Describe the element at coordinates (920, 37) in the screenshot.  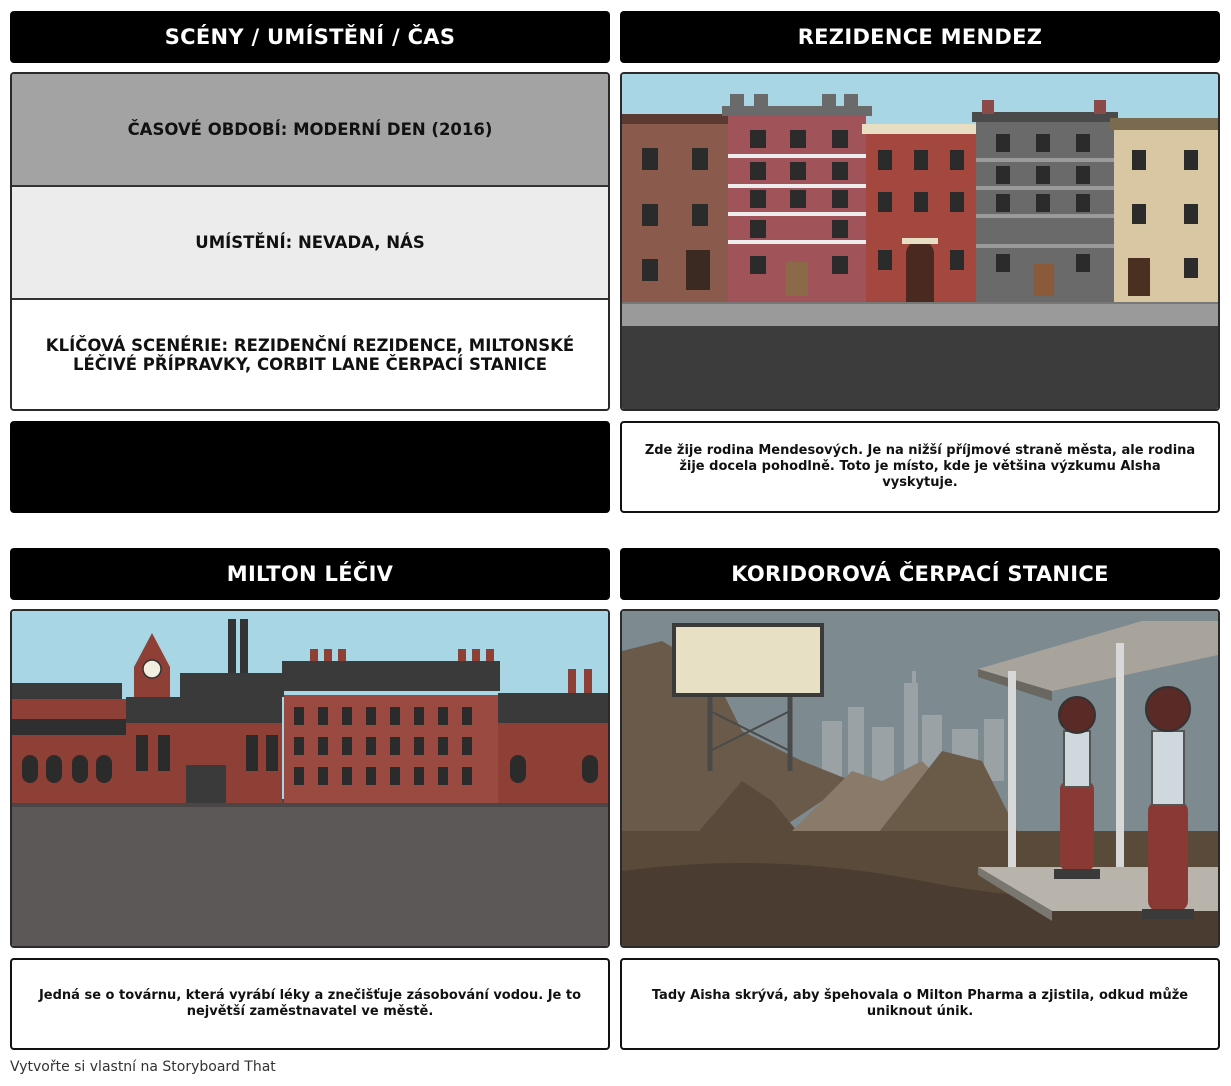
I see `panel-2-title: REZIDENCE MENDEZ` at that location.